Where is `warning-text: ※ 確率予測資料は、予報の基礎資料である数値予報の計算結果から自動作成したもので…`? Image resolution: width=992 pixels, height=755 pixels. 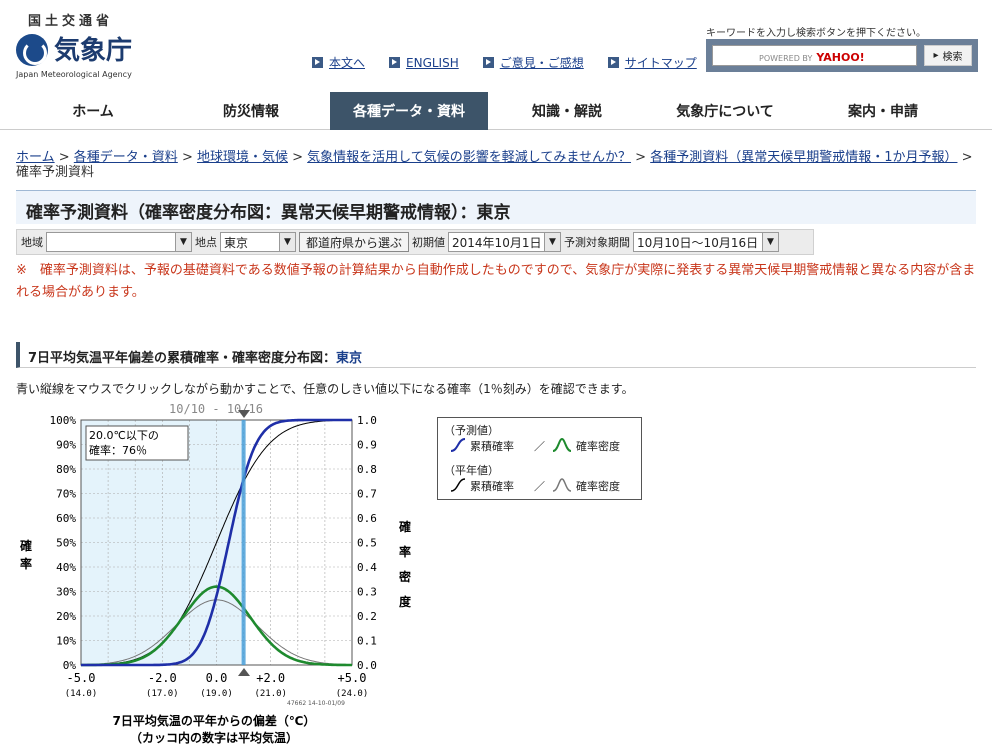 warning-text: ※ 確率予測資料は、予報の基礎資料である数値予報の計算結果から自動作成したもので… is located at coordinates (496, 281).